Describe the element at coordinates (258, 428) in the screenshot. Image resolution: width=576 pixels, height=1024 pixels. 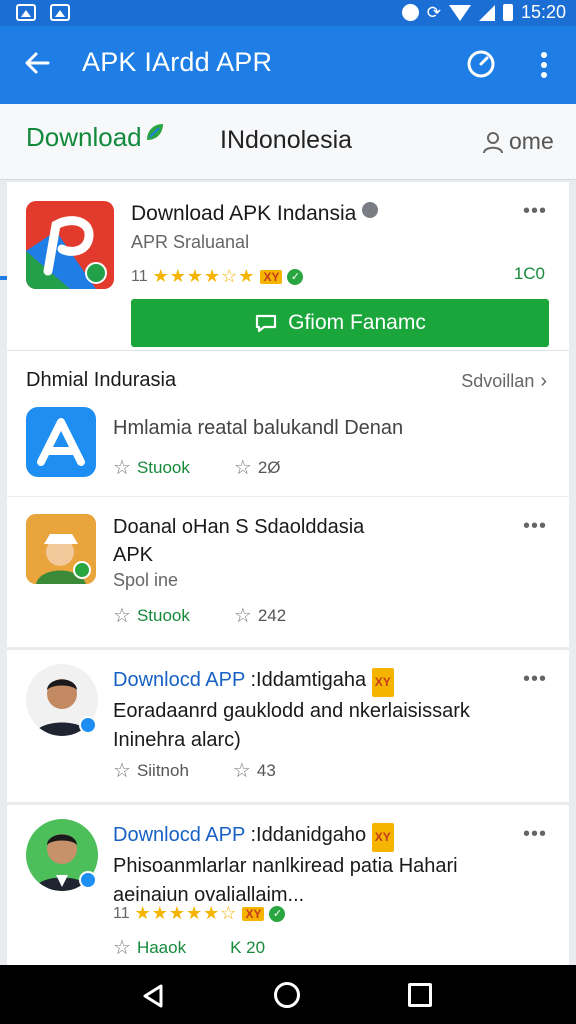
I see `list-item-title: Hmlamia reatal balukandl Denan` at that location.